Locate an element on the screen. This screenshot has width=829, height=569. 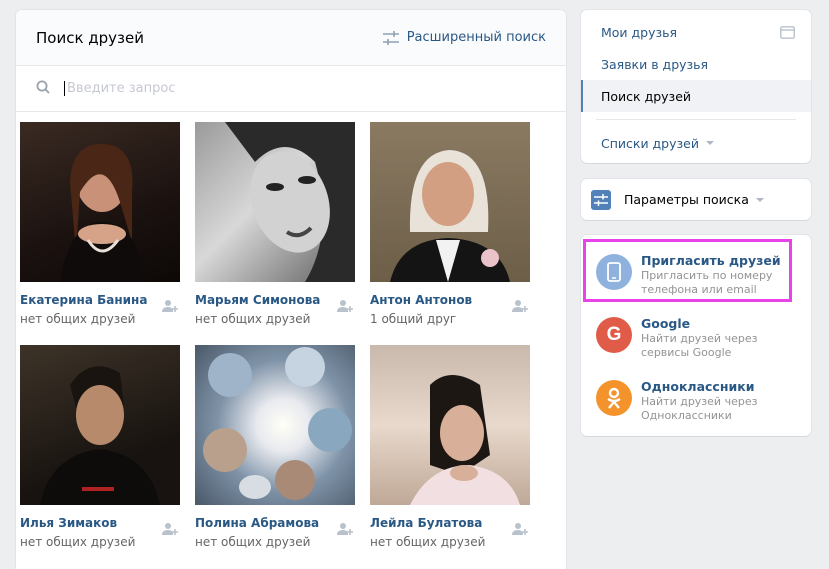
person-card: Екатерина Банина нет общих друзей is located at coordinates (100, 224).